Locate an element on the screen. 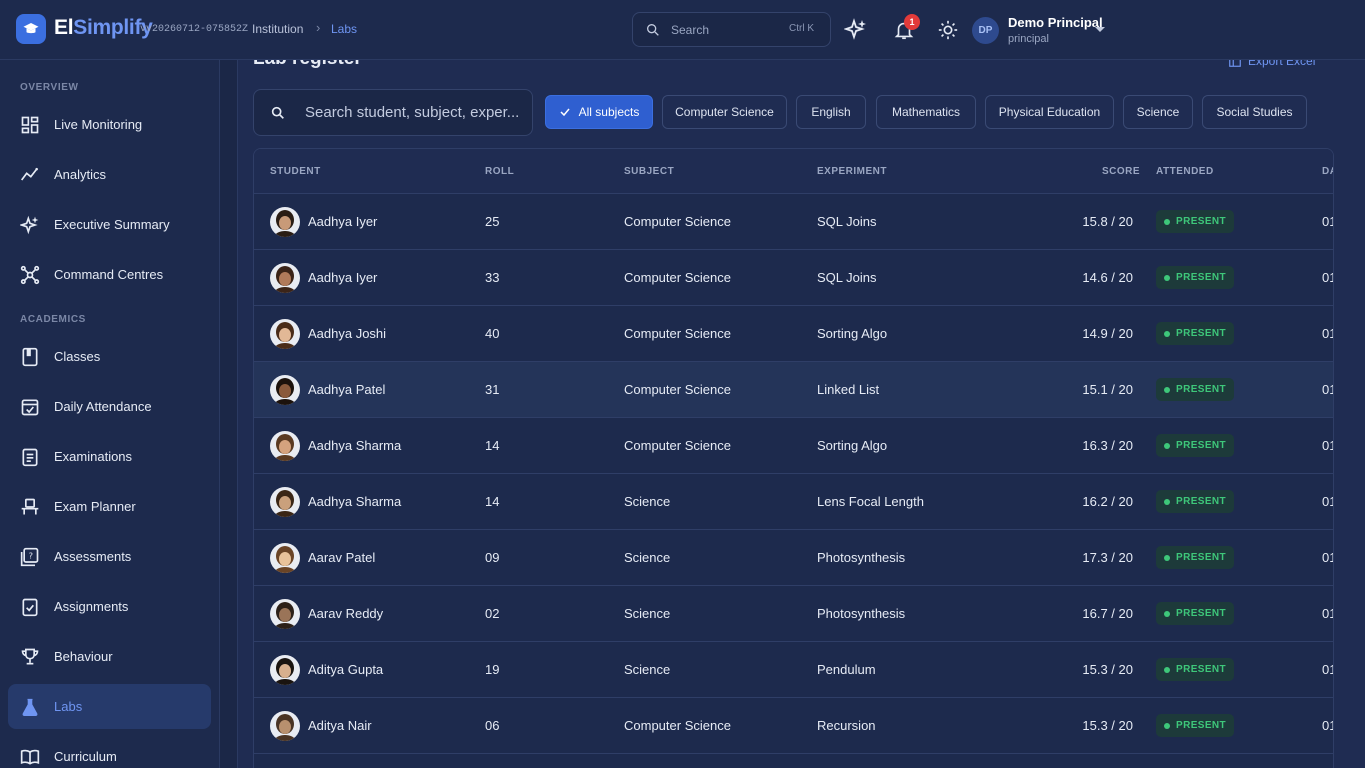 The width and height of the screenshot is (1365, 768). filter-chip-label: Computer Science is located at coordinates (724, 112).